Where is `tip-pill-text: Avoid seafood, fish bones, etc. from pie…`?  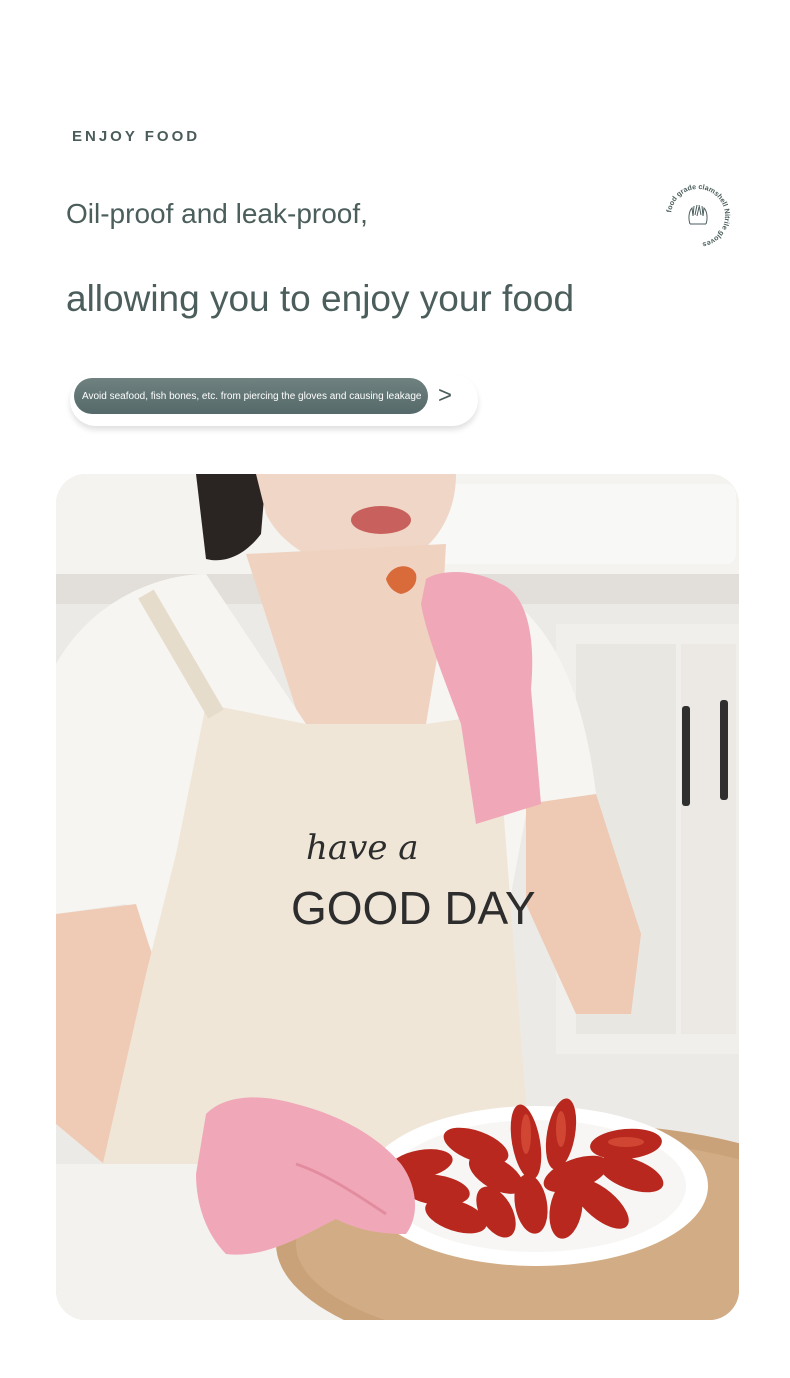 tip-pill-text: Avoid seafood, fish bones, etc. from pie… is located at coordinates (251, 396).